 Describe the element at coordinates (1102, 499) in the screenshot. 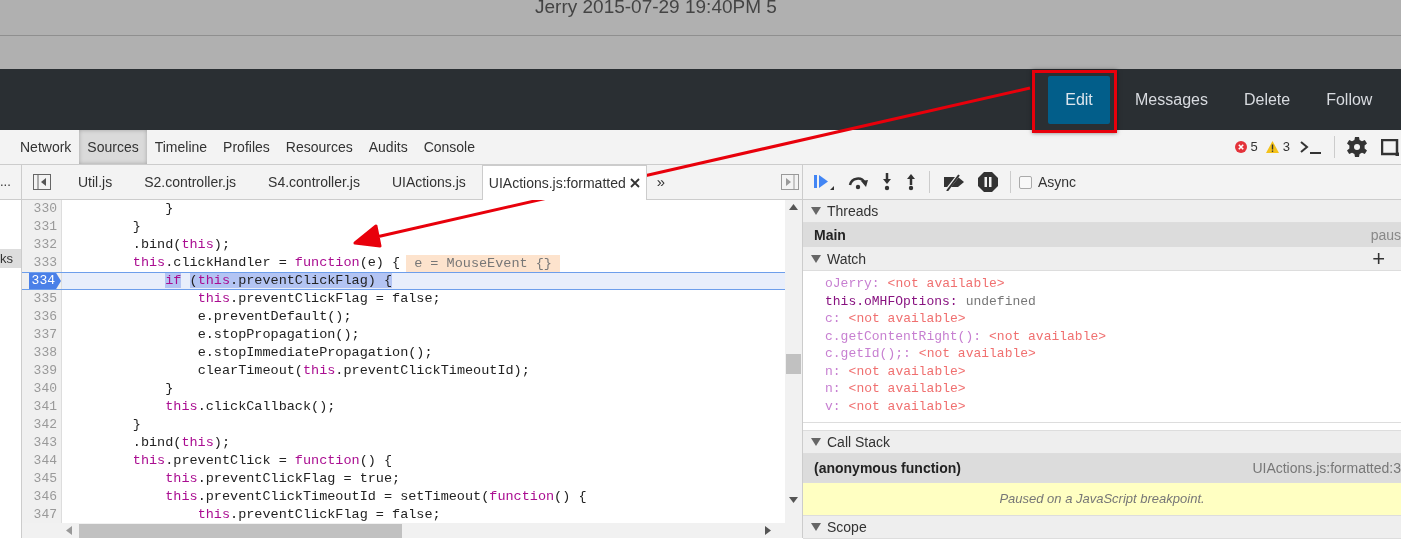

I see `paused-message: Paused on a JavaScript breakpoint.` at that location.